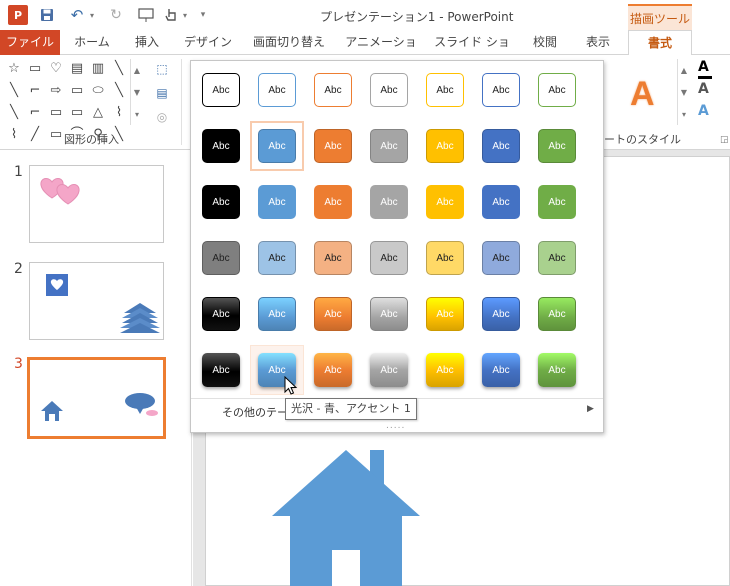 This screenshot has width=730, height=586. Describe the element at coordinates (171, 15) in the screenshot. I see `touch-mode-icon` at that location.